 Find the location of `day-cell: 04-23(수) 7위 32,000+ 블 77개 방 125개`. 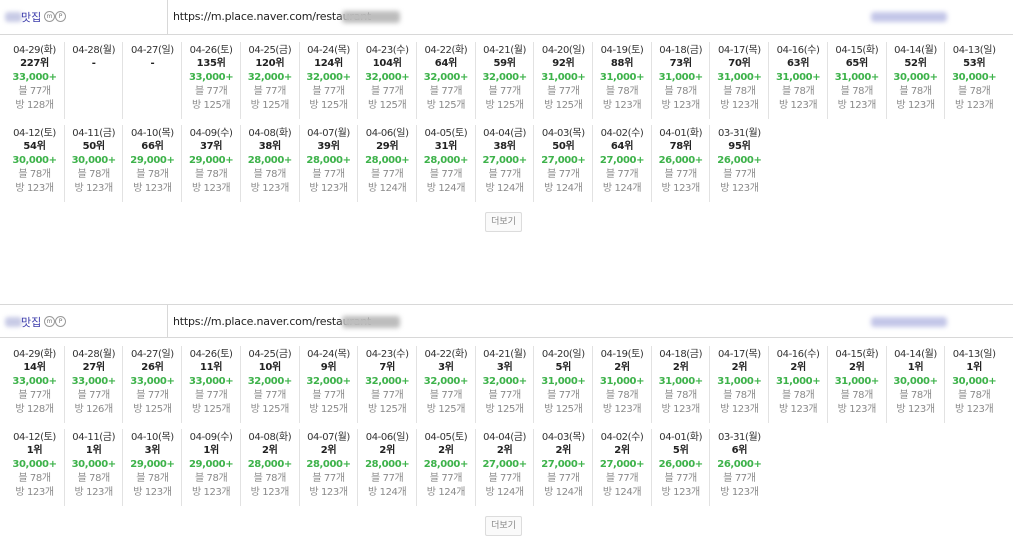

day-cell: 04-23(수) 7위 32,000+ 블 77개 방 125개 is located at coordinates (386, 384).